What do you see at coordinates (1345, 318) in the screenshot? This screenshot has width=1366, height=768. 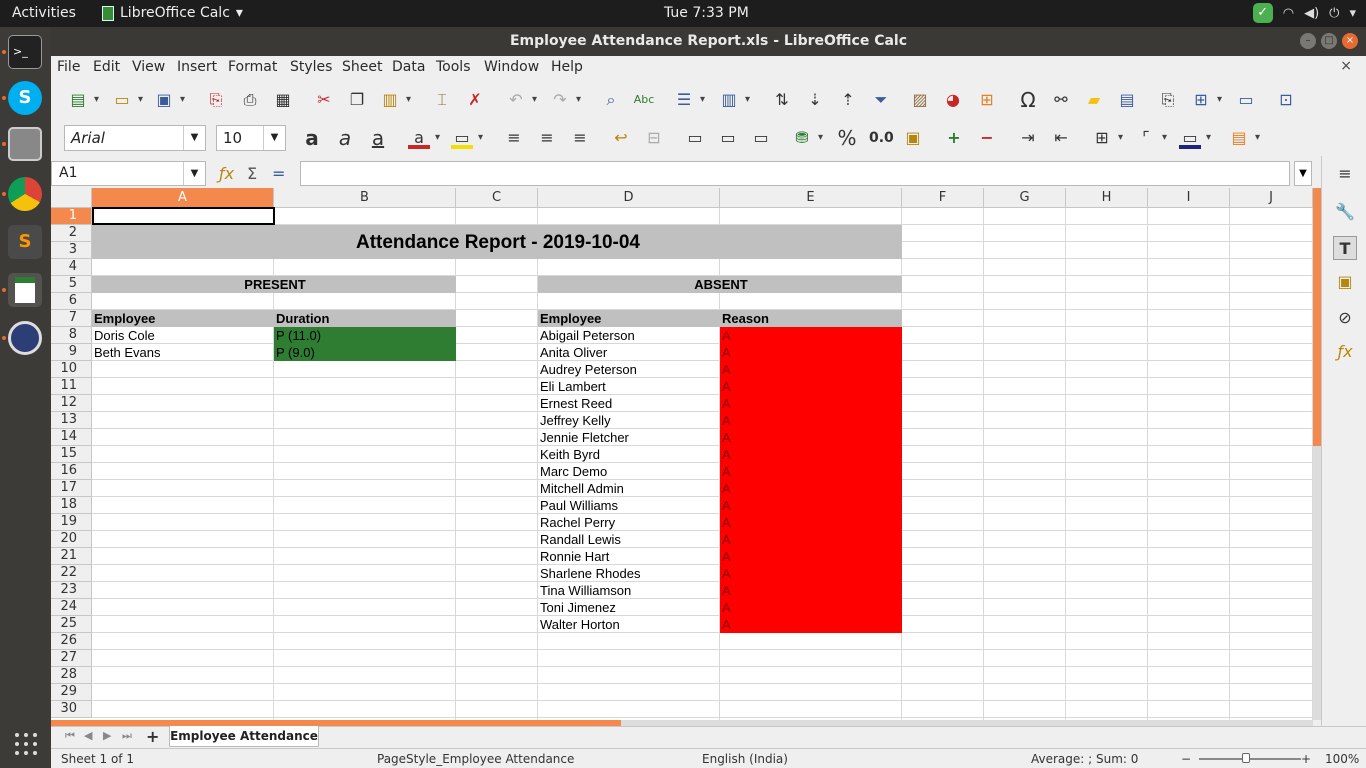 I see `navigator-icon: ⊘` at bounding box center [1345, 318].